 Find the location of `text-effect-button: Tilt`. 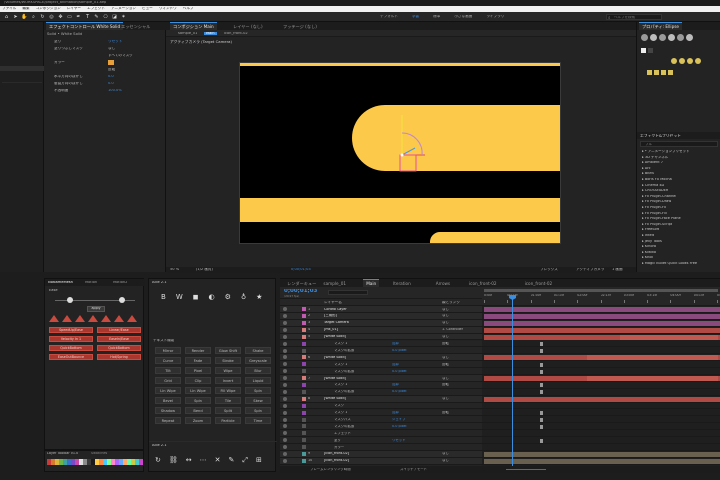

text-effect-button: Tilt is located at coordinates (168, 370).